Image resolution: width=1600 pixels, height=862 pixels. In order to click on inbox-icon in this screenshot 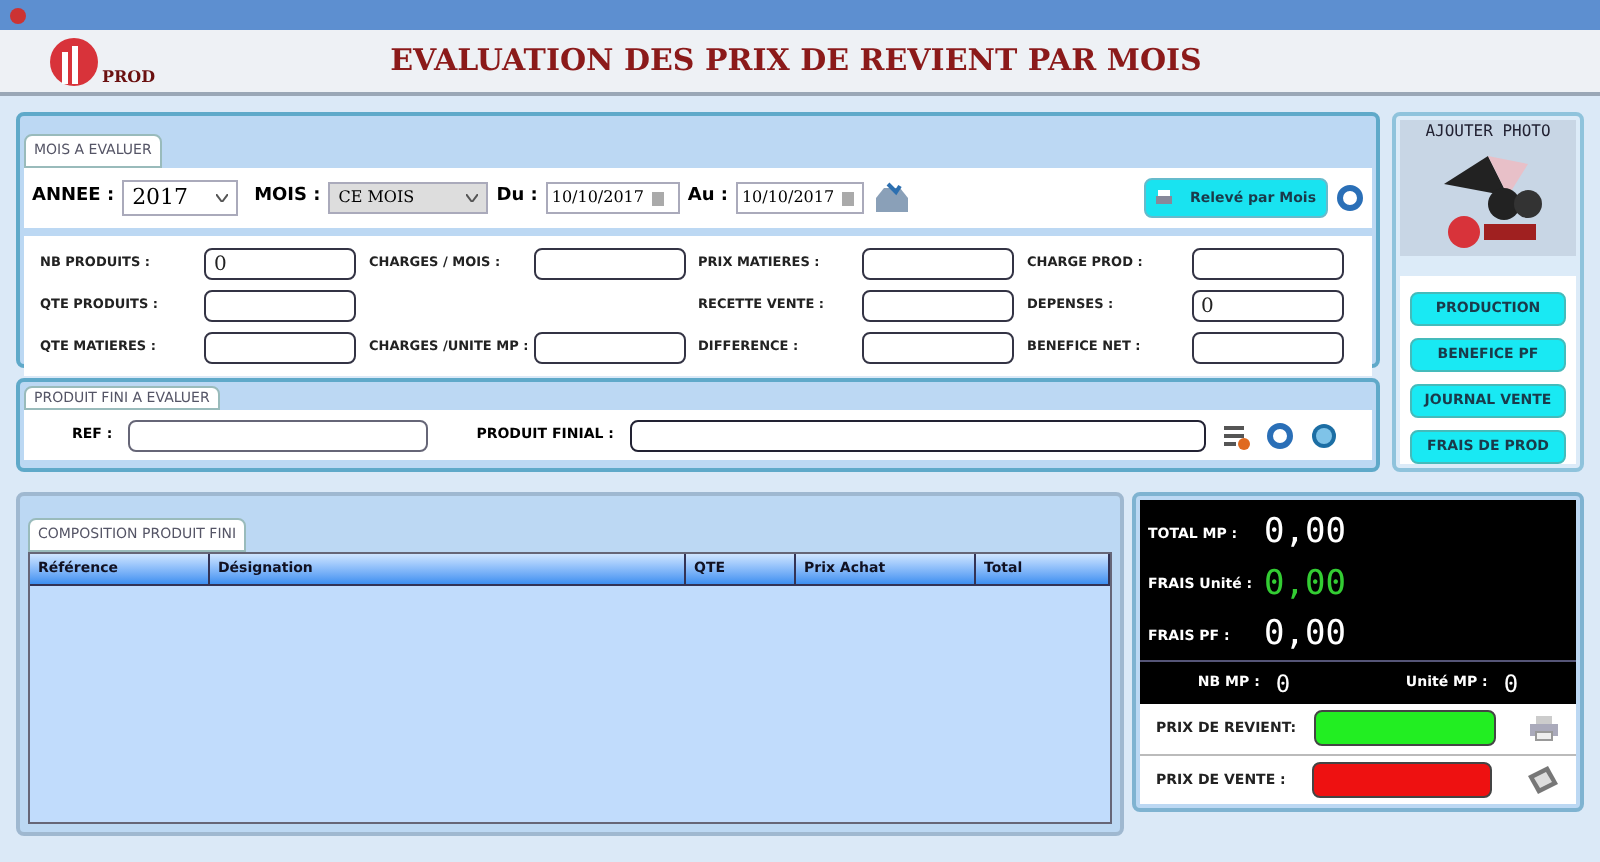, I will do `click(891, 198)`.